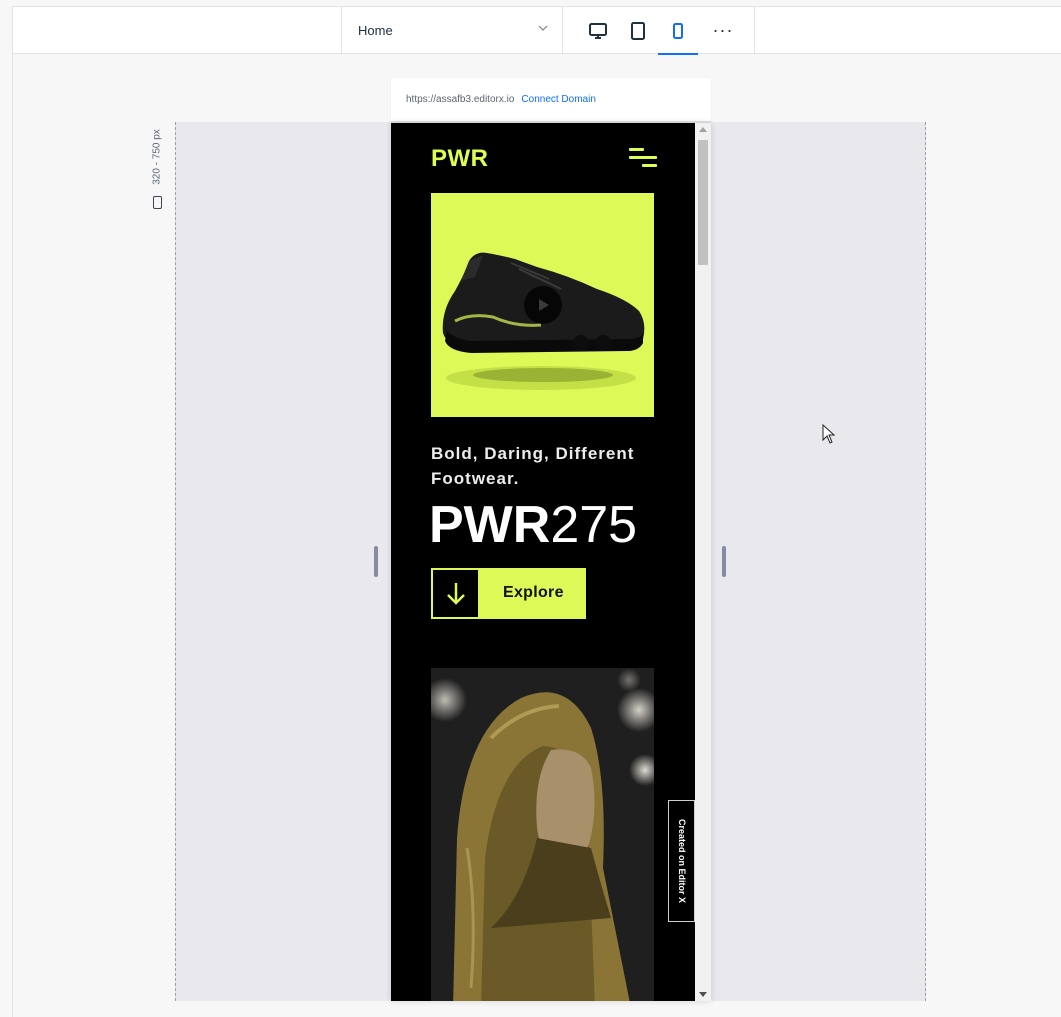  I want to click on device-switcher: ···, so click(659, 31).